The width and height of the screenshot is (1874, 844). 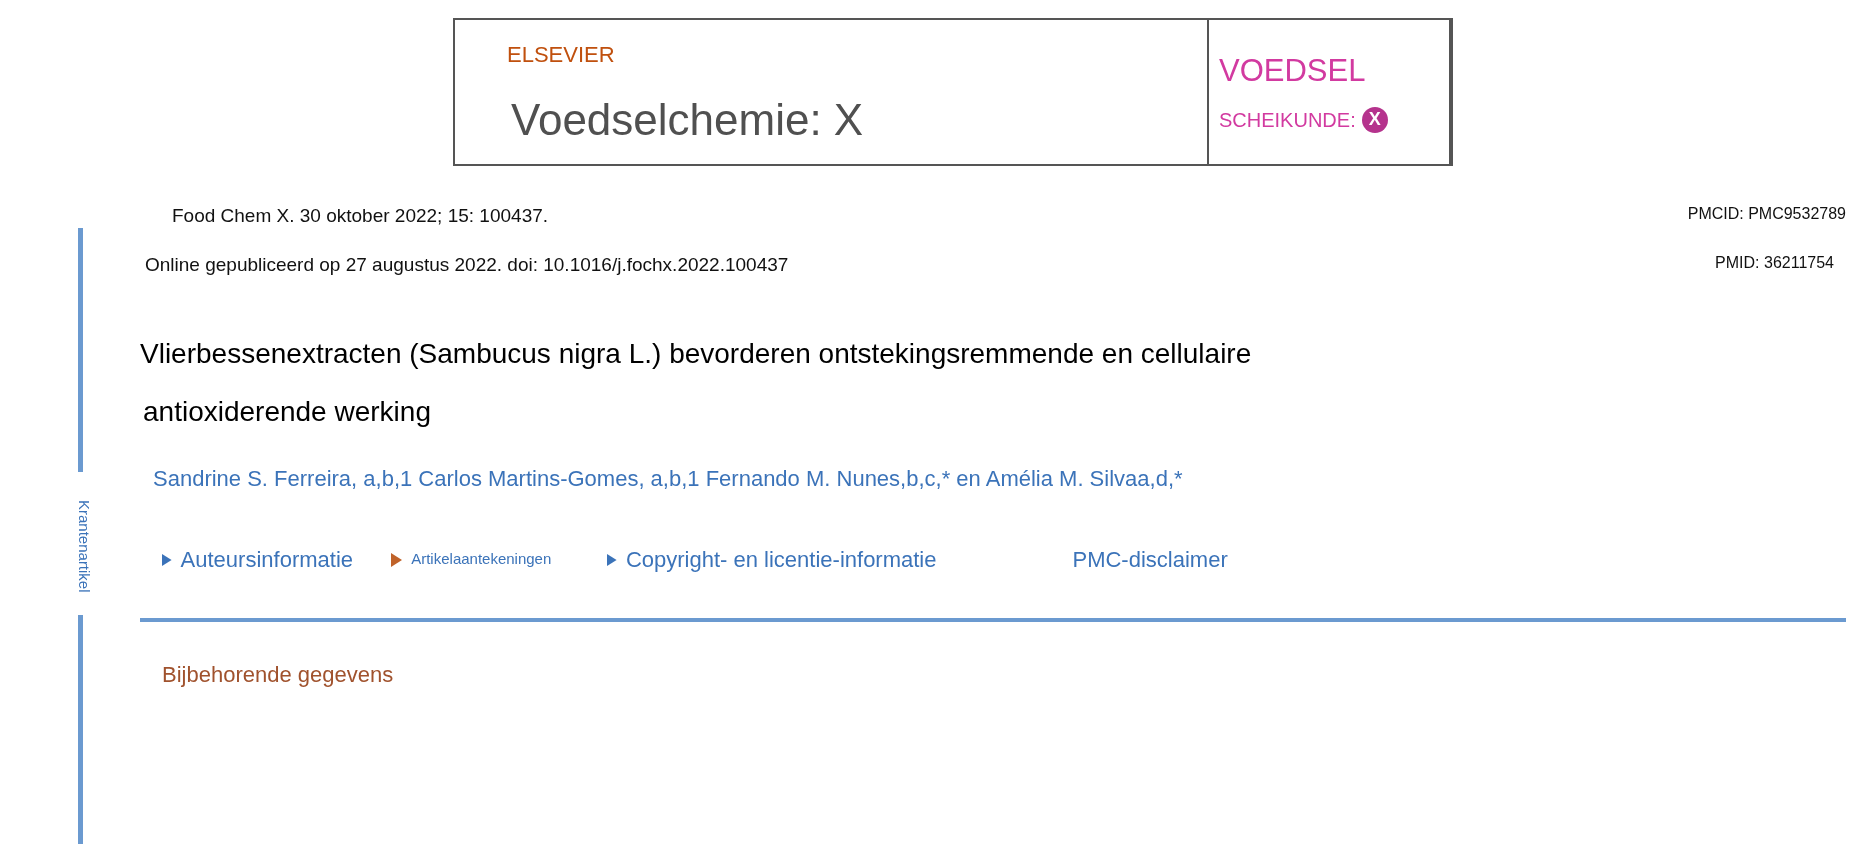 What do you see at coordinates (84, 546) in the screenshot?
I see `article-type-label: Krantenartikel` at bounding box center [84, 546].